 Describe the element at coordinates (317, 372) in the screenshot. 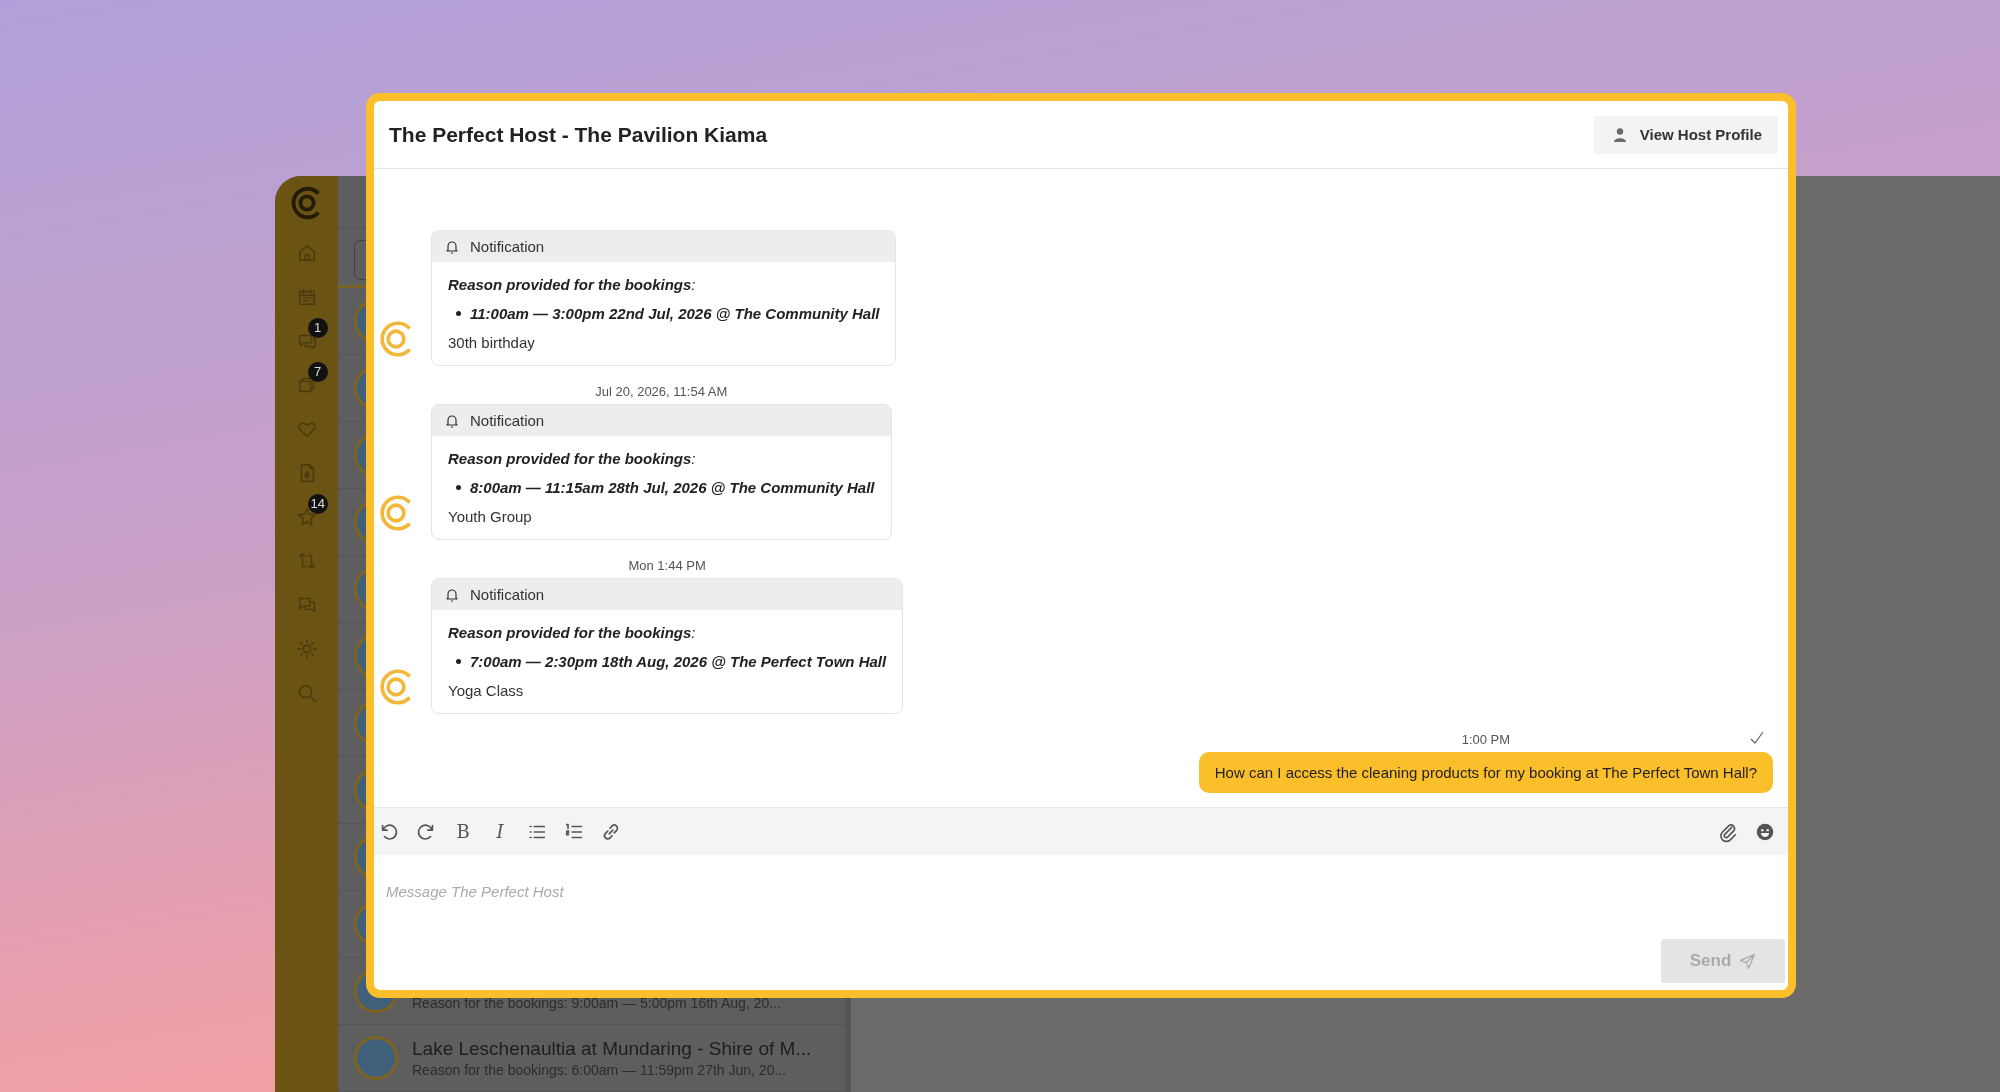

I see `count-badge: 7` at that location.